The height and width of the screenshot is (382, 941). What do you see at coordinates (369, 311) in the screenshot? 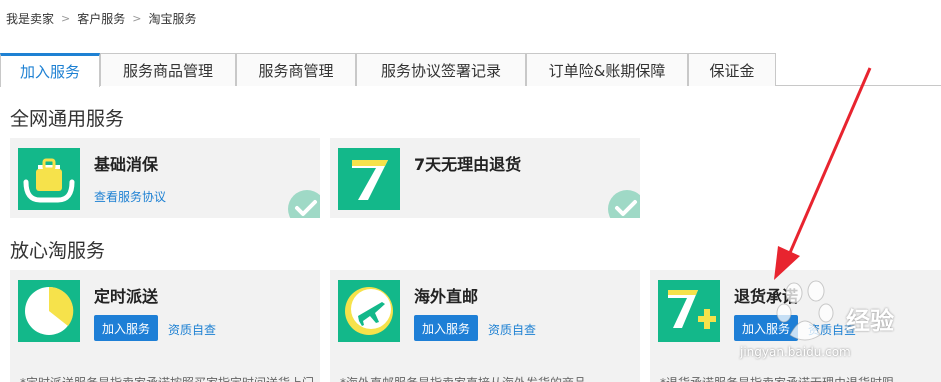
I see `plane-logo-icon` at bounding box center [369, 311].